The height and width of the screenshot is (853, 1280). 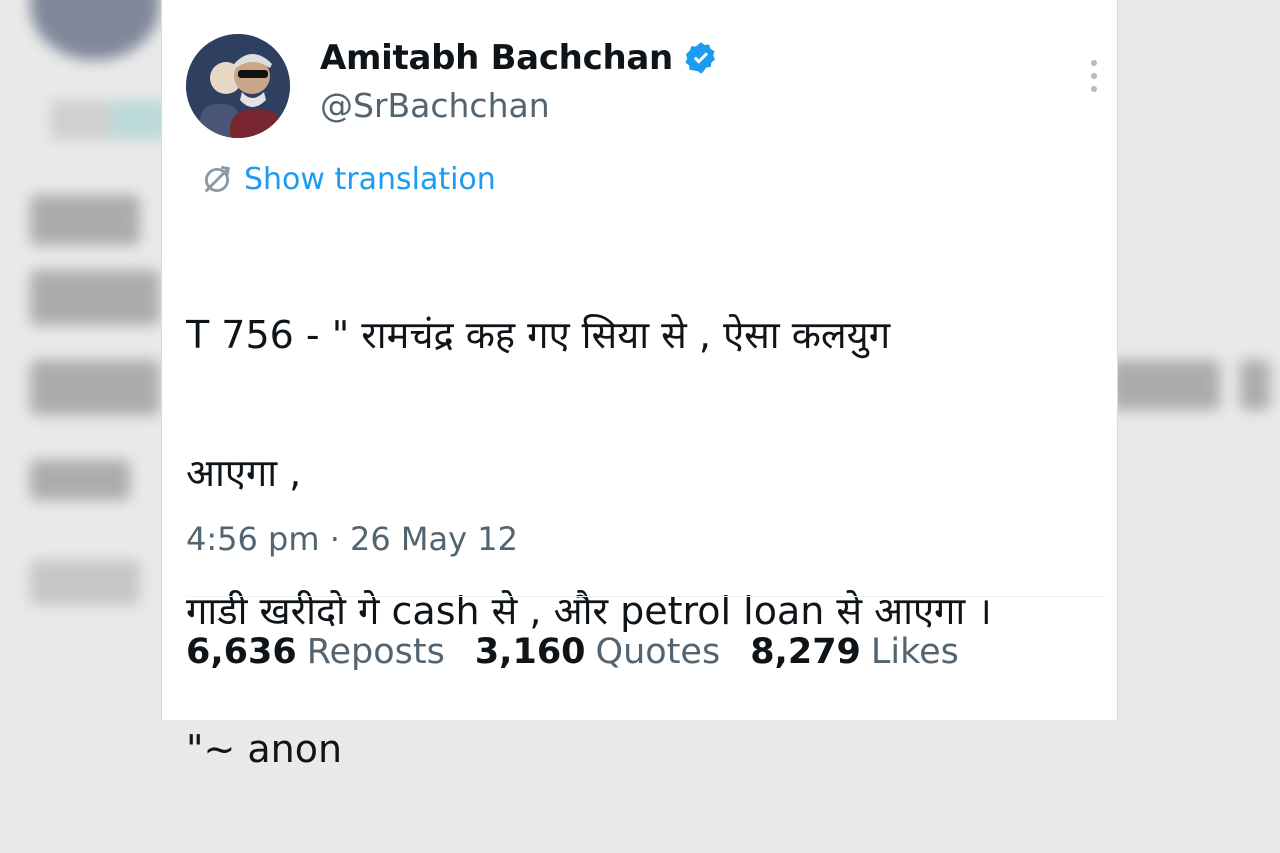 I want to click on avatar, so click(x=238, y=86).